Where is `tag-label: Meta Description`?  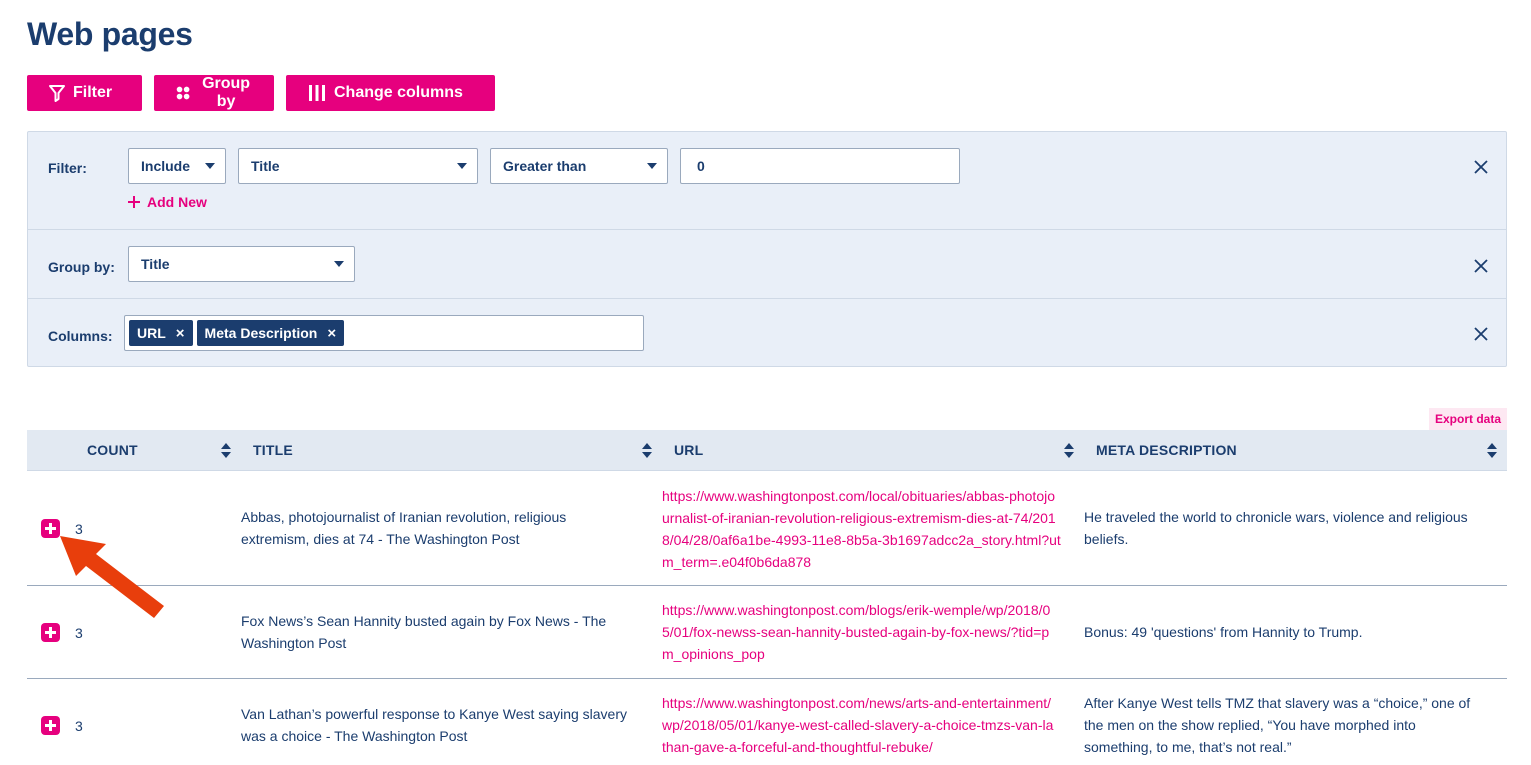 tag-label: Meta Description is located at coordinates (261, 333).